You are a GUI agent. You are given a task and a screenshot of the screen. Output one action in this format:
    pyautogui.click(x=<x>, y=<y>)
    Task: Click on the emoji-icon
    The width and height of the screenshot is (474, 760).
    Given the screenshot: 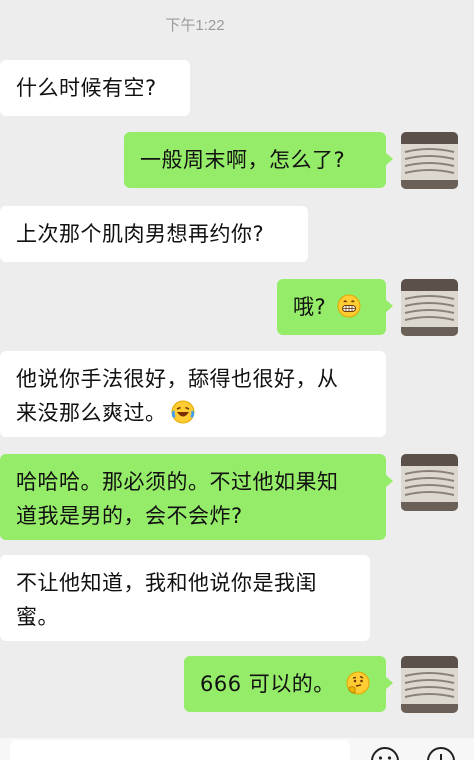 What is the action you would take?
    pyautogui.click(x=385, y=753)
    